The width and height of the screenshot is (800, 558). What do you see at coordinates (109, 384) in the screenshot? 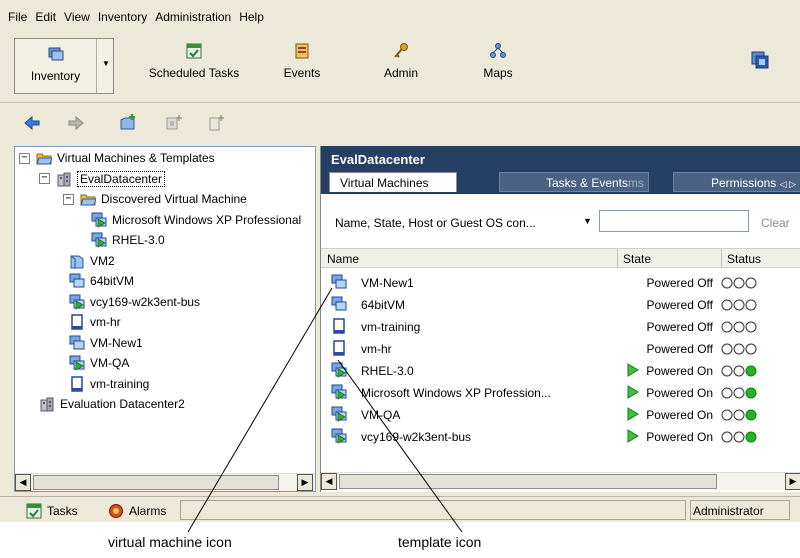
I see `tree-item: vm-training` at bounding box center [109, 384].